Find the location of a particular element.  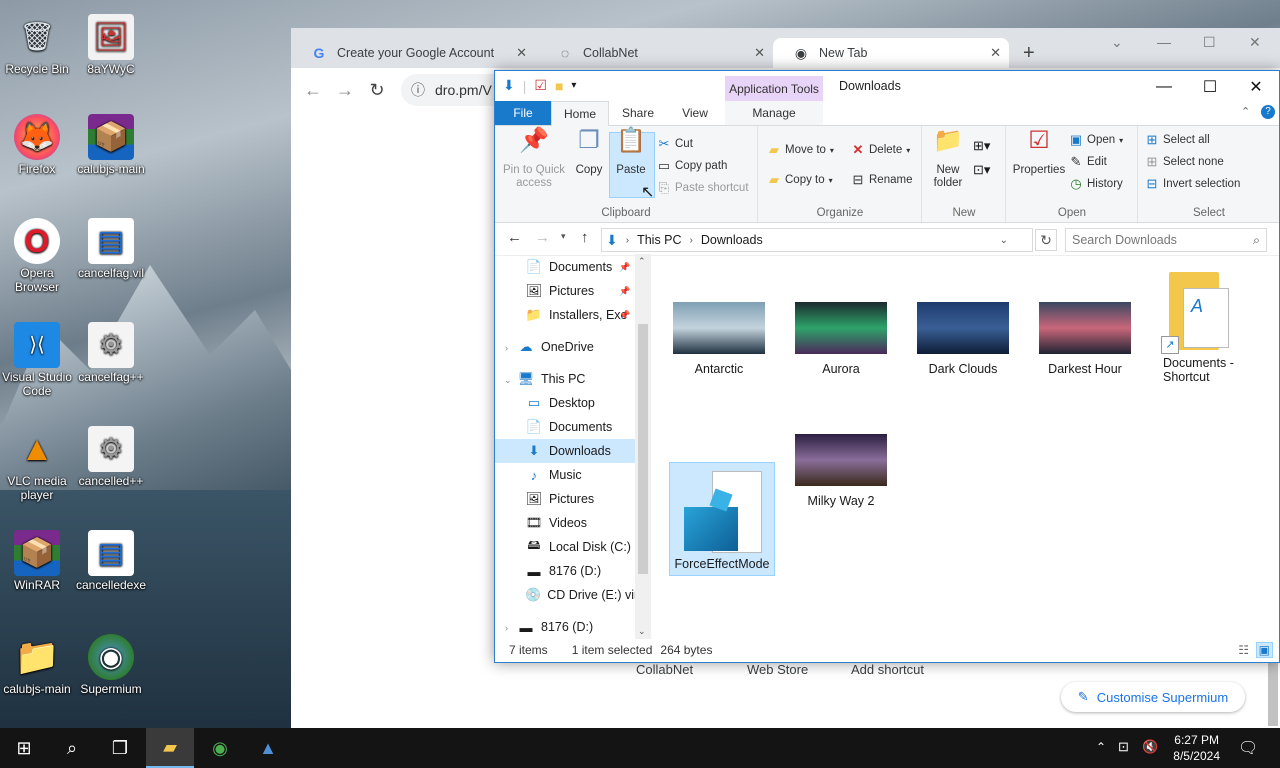

file-tile-darkest-hour: Darkest Hour is located at coordinates (1085, 339).